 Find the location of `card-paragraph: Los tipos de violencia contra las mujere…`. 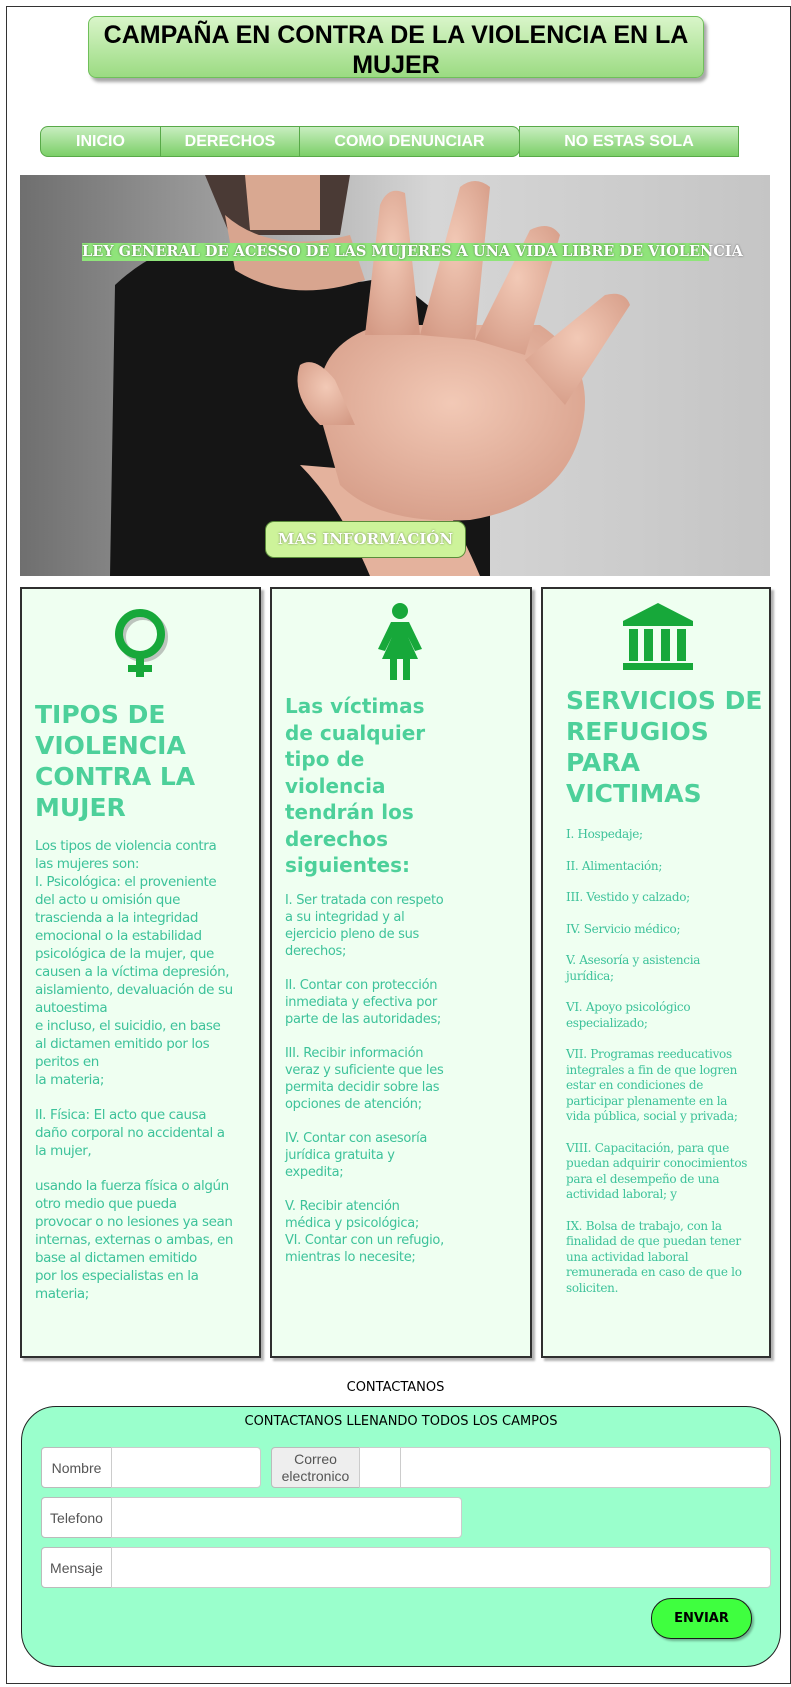

card-paragraph: Los tipos de violencia contra las mujere… is located at coordinates (134, 963).